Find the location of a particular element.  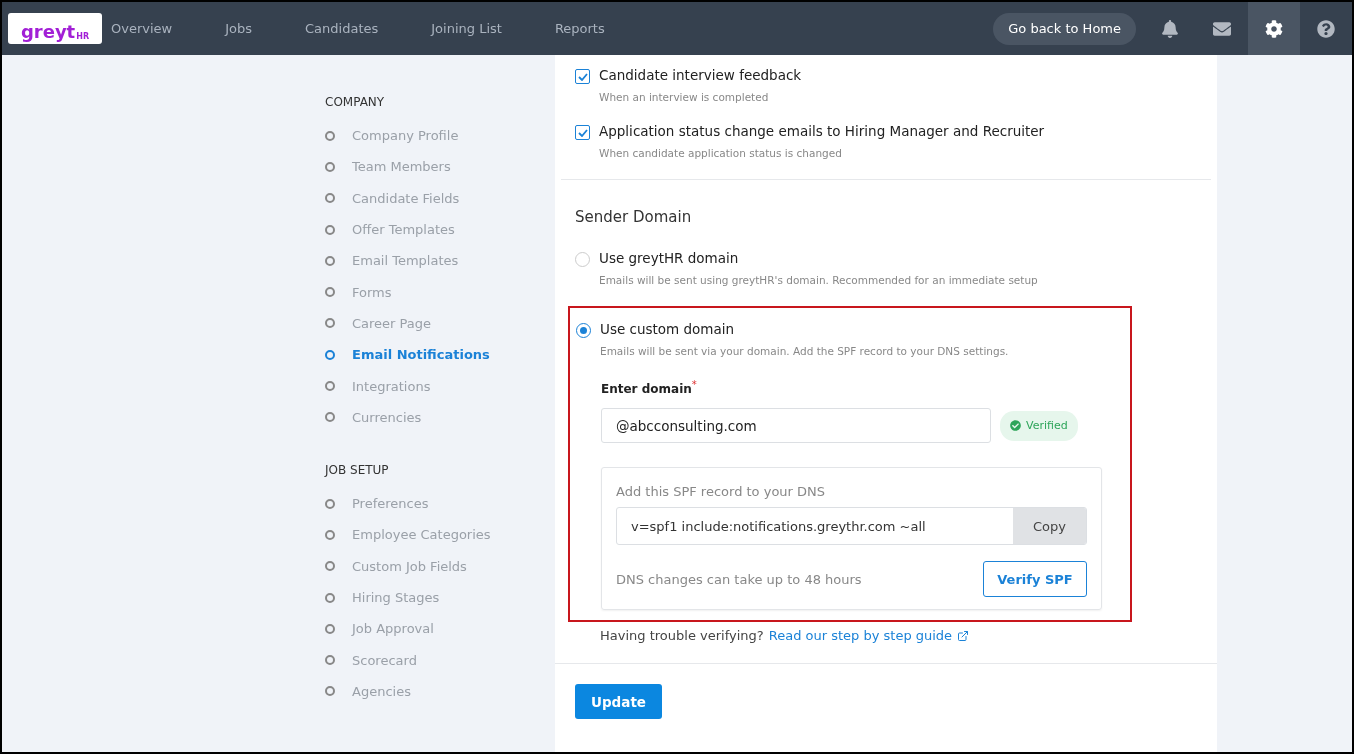

option-description: When an interview is completed is located at coordinates (684, 97).